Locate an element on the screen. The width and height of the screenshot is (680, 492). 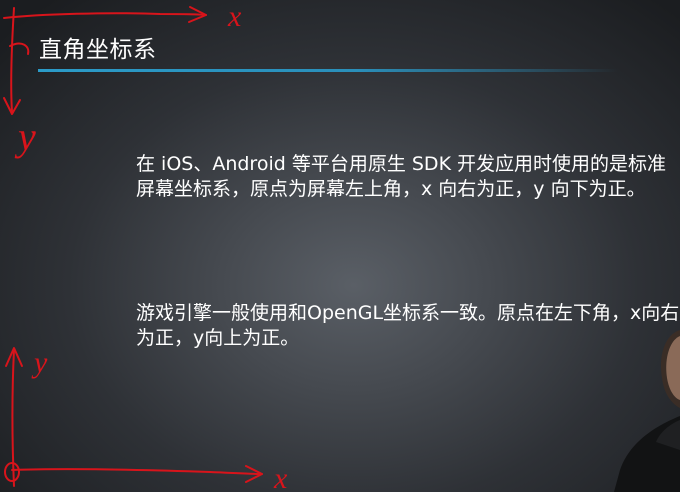
presenter-video-overlay is located at coordinates (640, 406).